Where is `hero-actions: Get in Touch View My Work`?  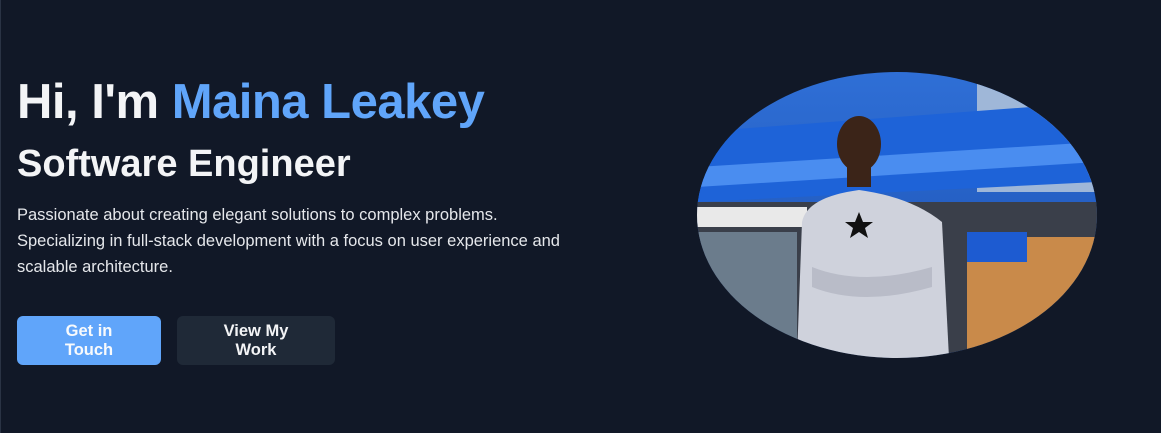 hero-actions: Get in Touch View My Work is located at coordinates (297, 340).